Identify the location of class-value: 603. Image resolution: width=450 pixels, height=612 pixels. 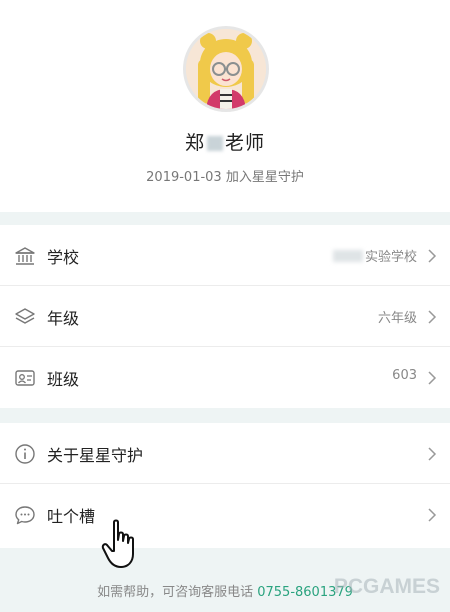
(404, 375).